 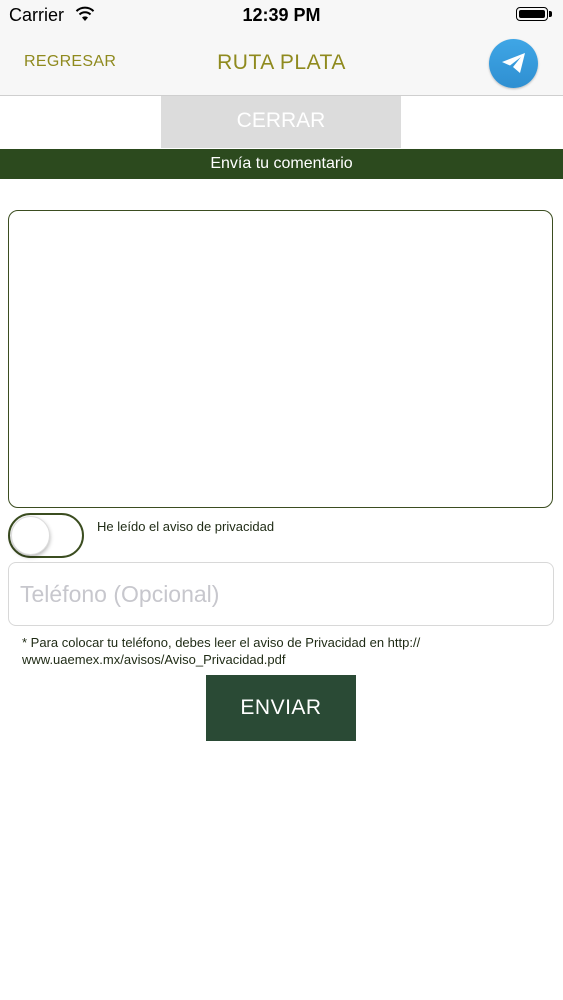 I want to click on toggle-knob, so click(x=30, y=535).